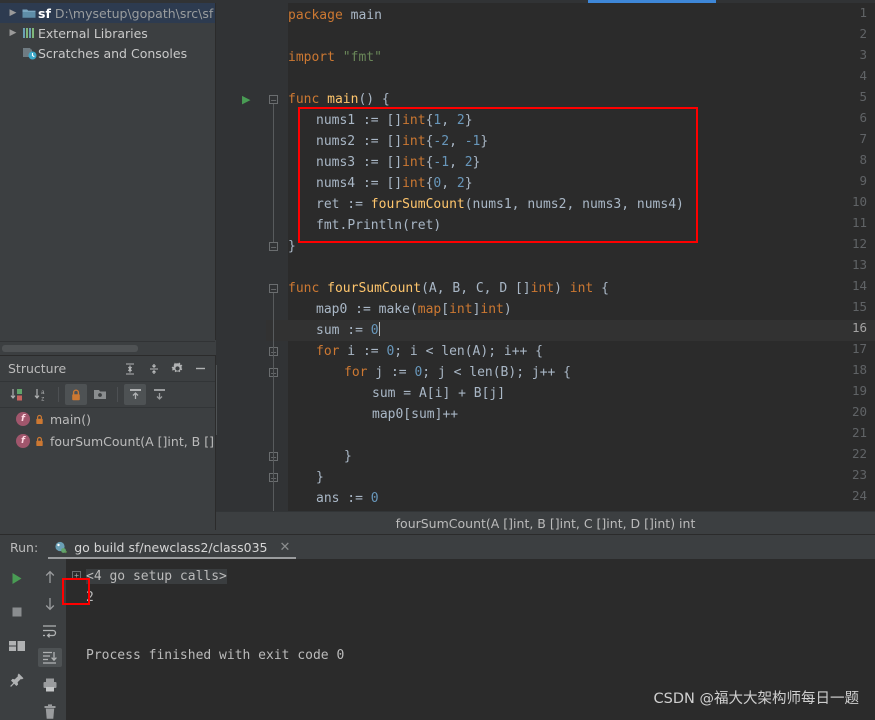 Image resolution: width=875 pixels, height=720 pixels. Describe the element at coordinates (394, 183) in the screenshot. I see `code-line: nums4 := []int{0, 2}` at that location.